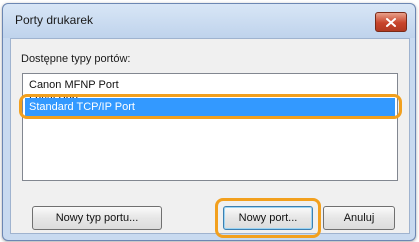 The image size is (419, 242). What do you see at coordinates (210, 85) in the screenshot?
I see `list-item-canon-mfnp-port: Canon MFNP Port` at bounding box center [210, 85].